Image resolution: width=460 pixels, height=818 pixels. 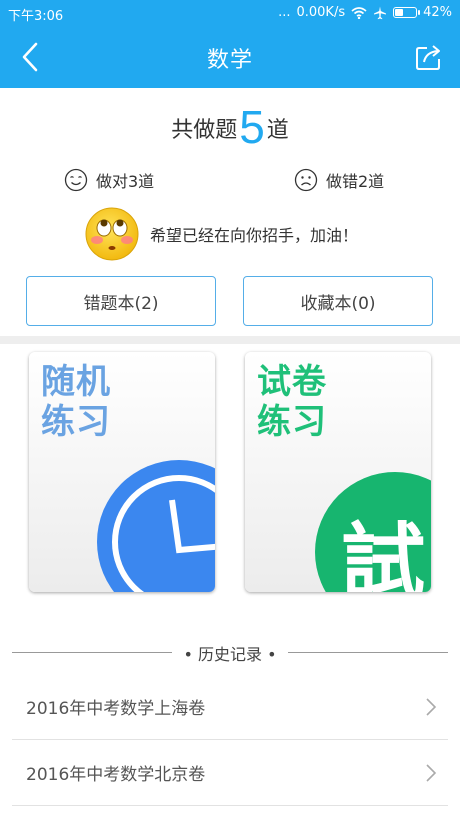 I want to click on share-icon, so click(x=429, y=57).